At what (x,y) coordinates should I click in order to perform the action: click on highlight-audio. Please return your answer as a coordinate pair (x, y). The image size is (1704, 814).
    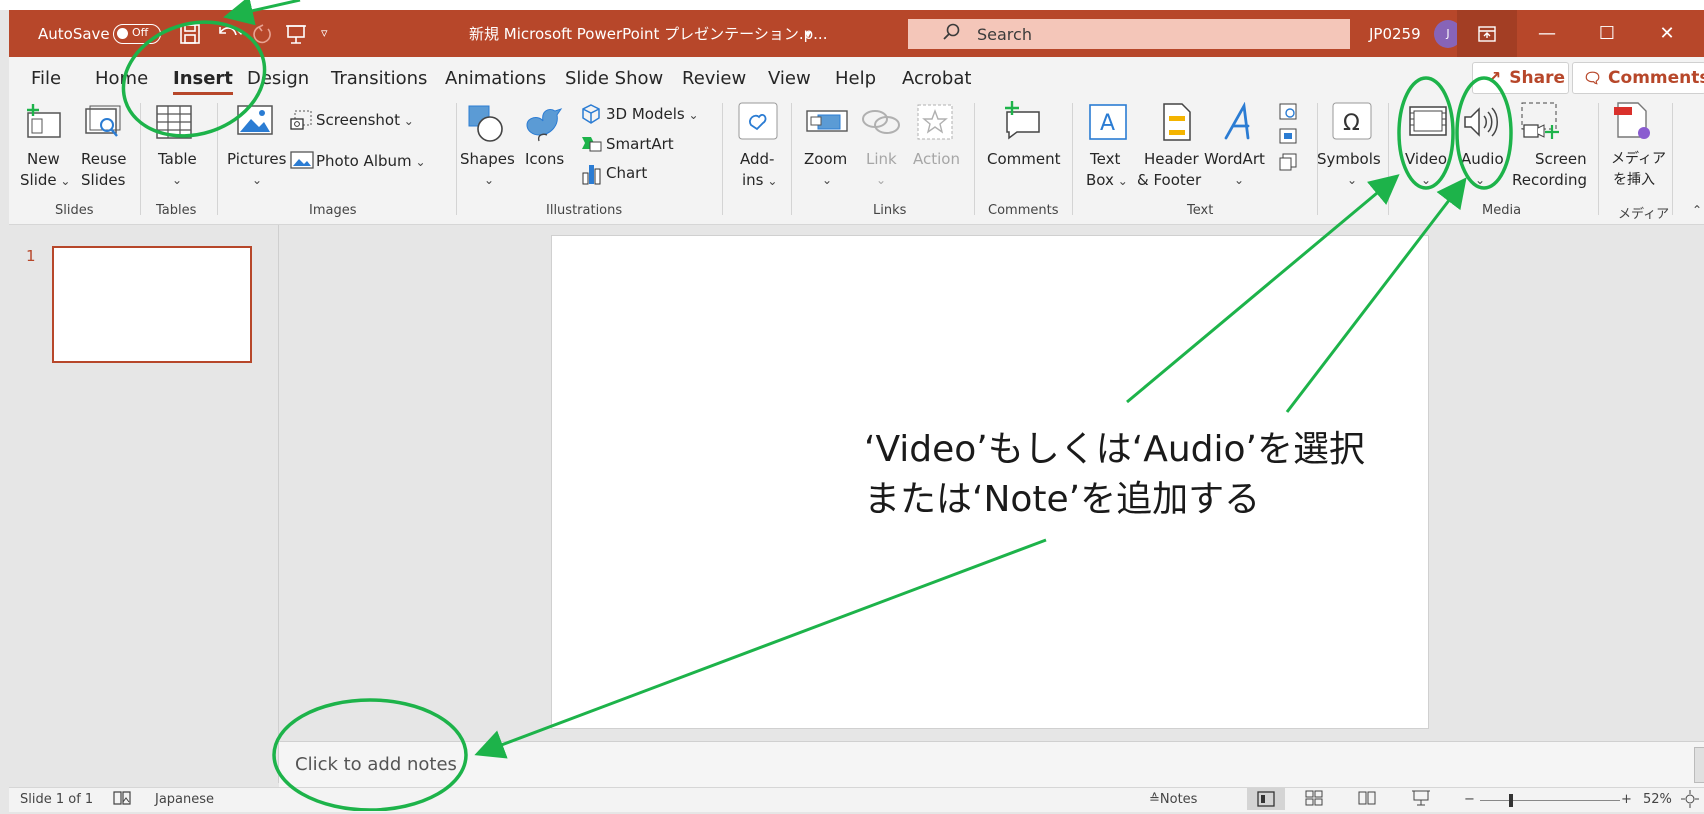
    Looking at the image, I should click on (1484, 133).